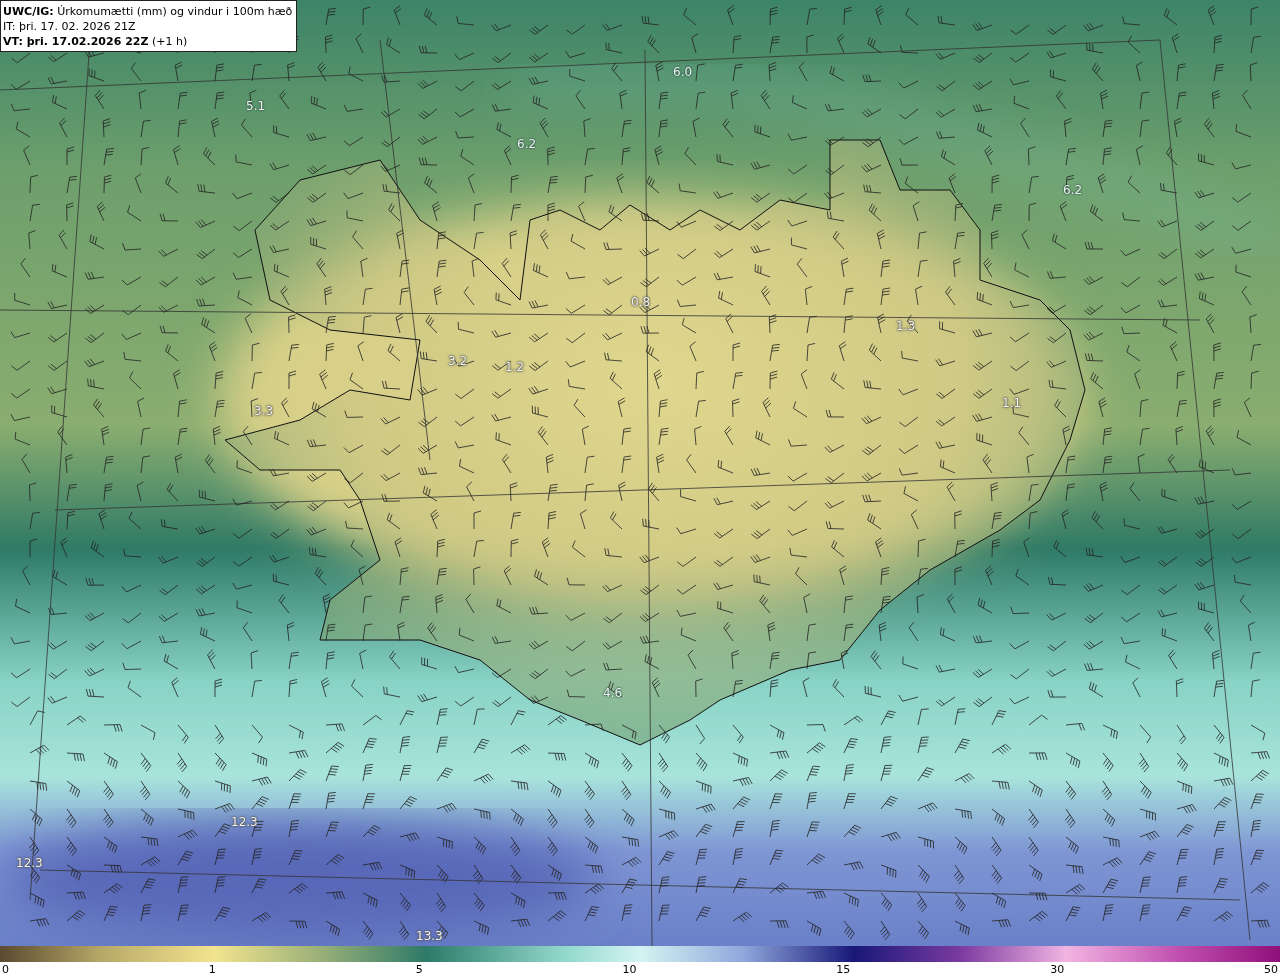 The height and width of the screenshot is (978, 1280). I want to click on colorbar-tick-label: 15, so click(843, 970).